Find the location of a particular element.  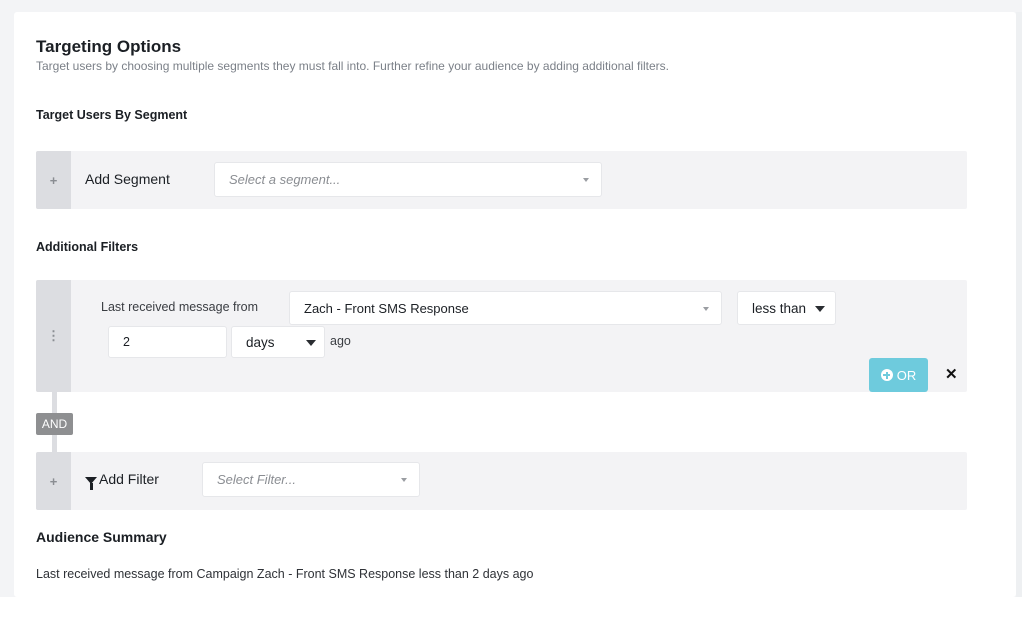

audience-summary-title: Audience Summary is located at coordinates (101, 537).